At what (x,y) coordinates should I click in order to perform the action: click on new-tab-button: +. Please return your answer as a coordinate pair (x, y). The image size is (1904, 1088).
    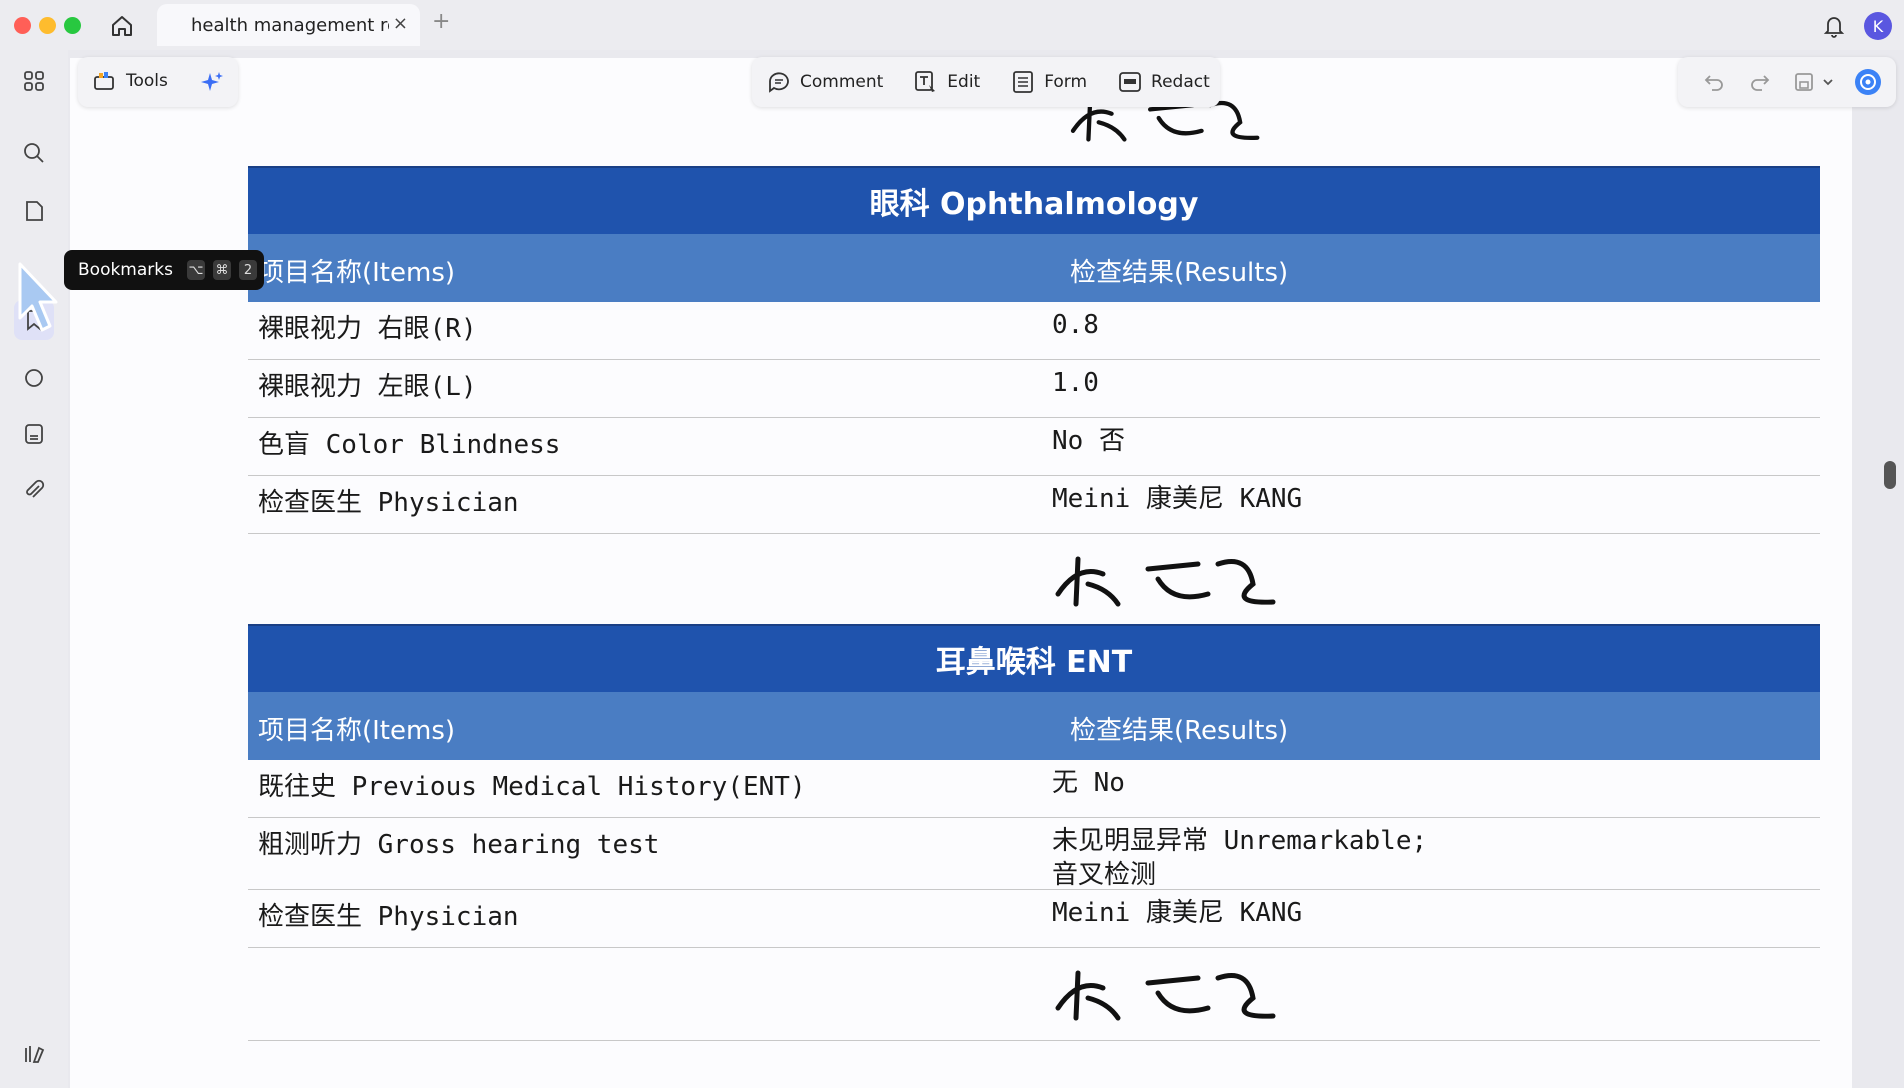
    Looking at the image, I should click on (441, 22).